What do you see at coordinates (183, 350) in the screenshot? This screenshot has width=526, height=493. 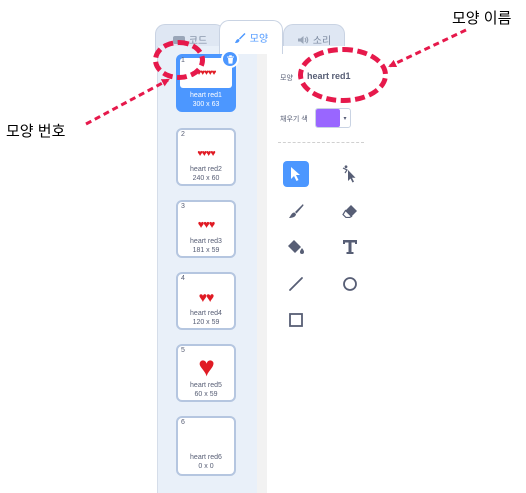 I see `costume-number: 5` at bounding box center [183, 350].